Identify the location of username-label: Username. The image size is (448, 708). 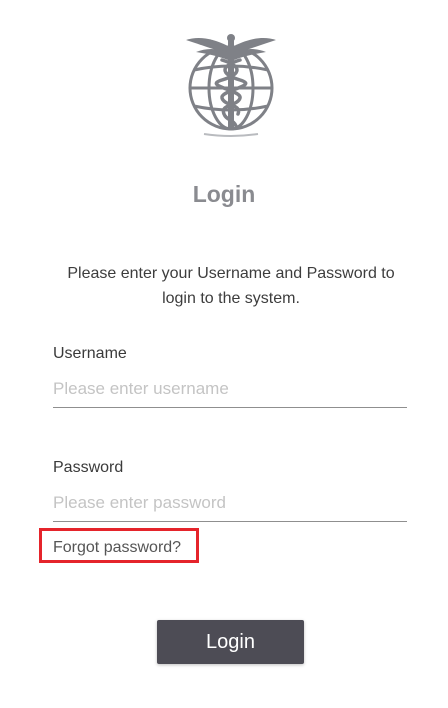
(90, 353).